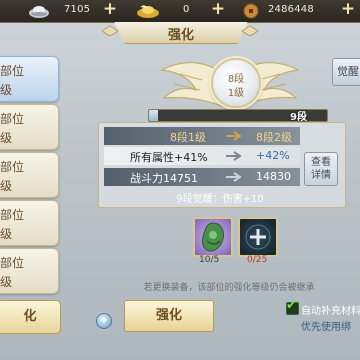 This screenshot has width=360, height=360. I want to click on add-copper-button: +, so click(348, 9).